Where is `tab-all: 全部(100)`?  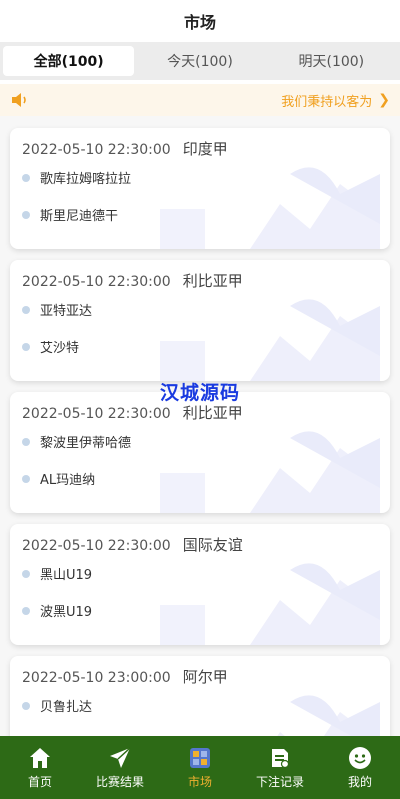
tab-all: 全部(100) is located at coordinates (69, 61).